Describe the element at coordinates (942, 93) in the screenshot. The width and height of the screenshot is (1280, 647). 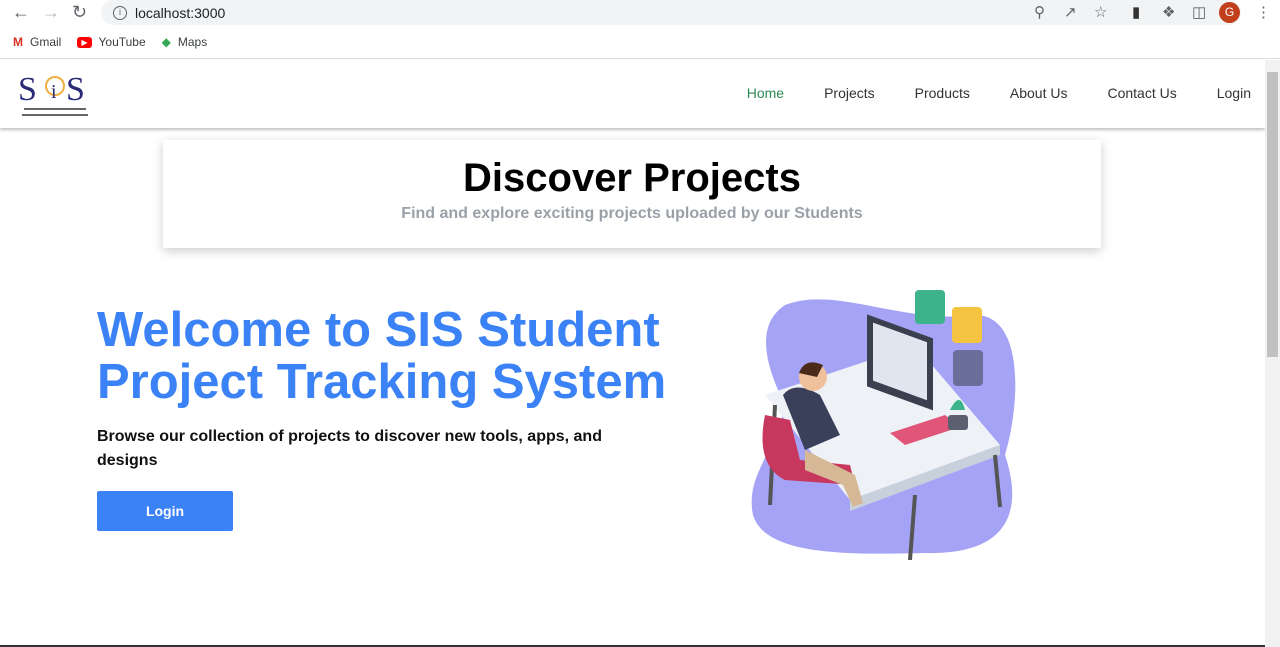
I see `nav-products: Products` at that location.